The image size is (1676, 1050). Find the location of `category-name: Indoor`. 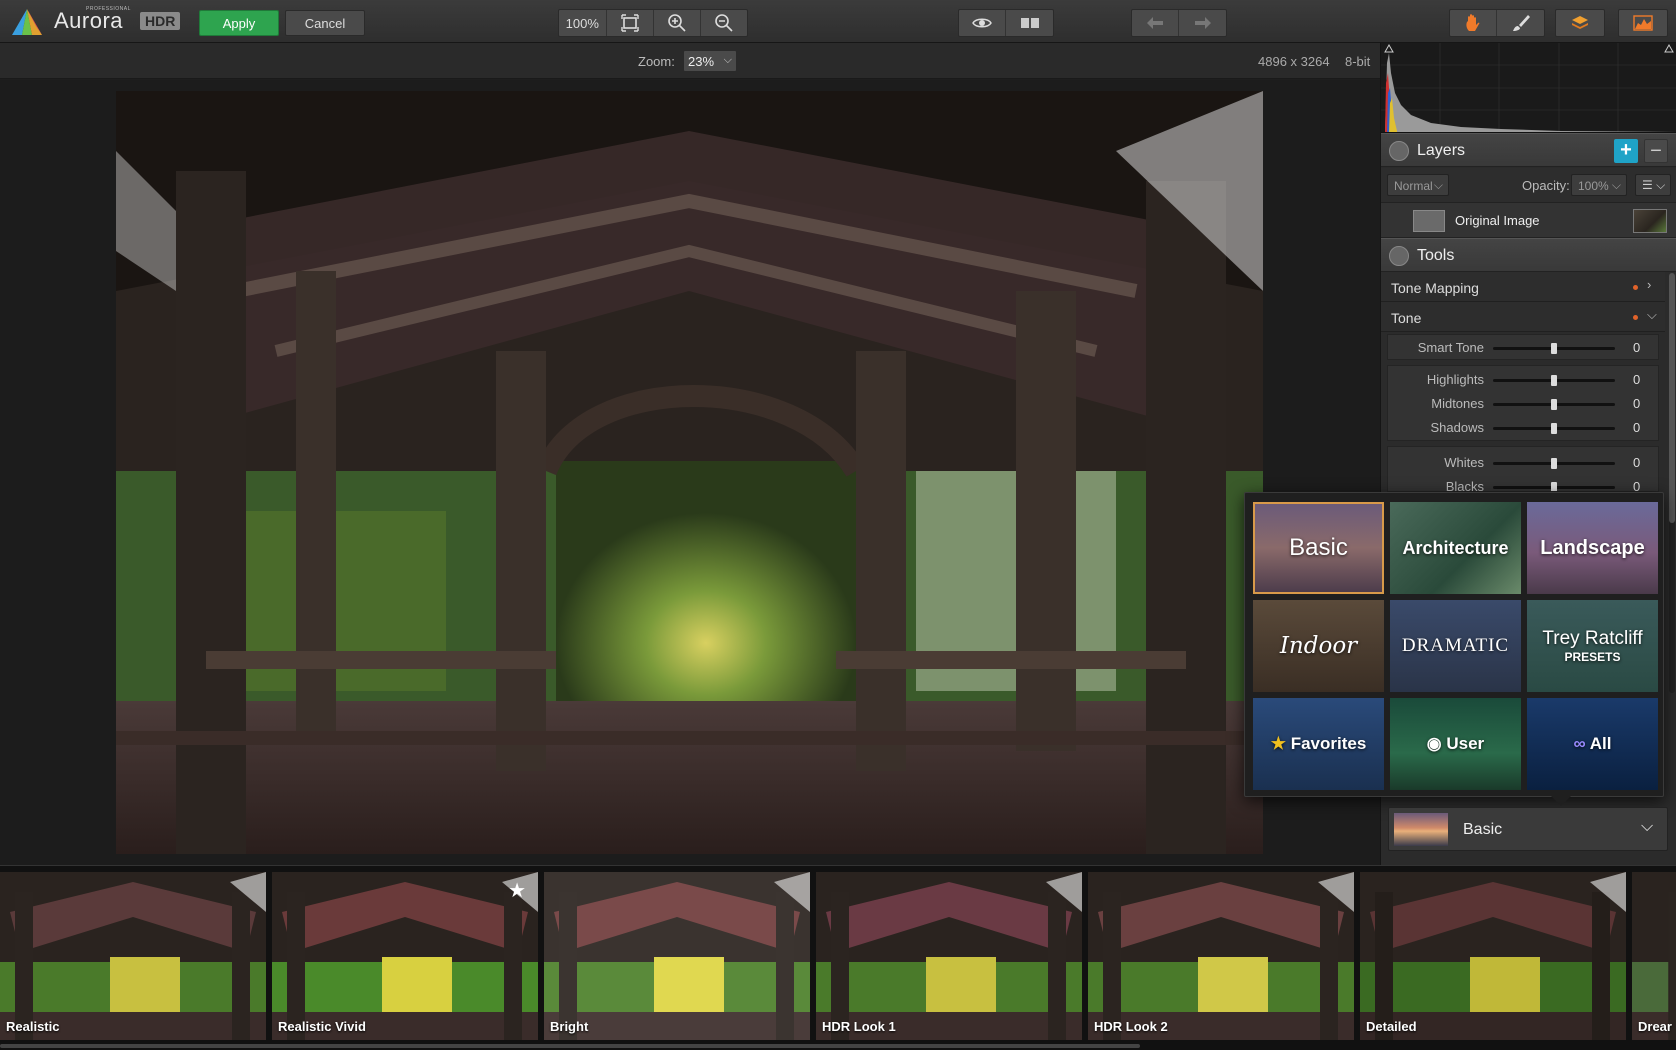

category-name: Indoor is located at coordinates (1318, 646).